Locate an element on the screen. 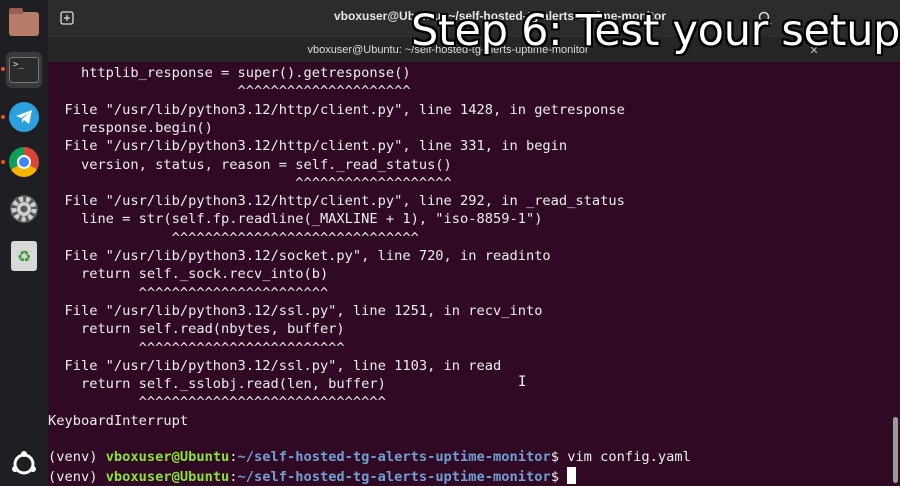 The image size is (900, 486). dock-item-settings is located at coordinates (24, 209).